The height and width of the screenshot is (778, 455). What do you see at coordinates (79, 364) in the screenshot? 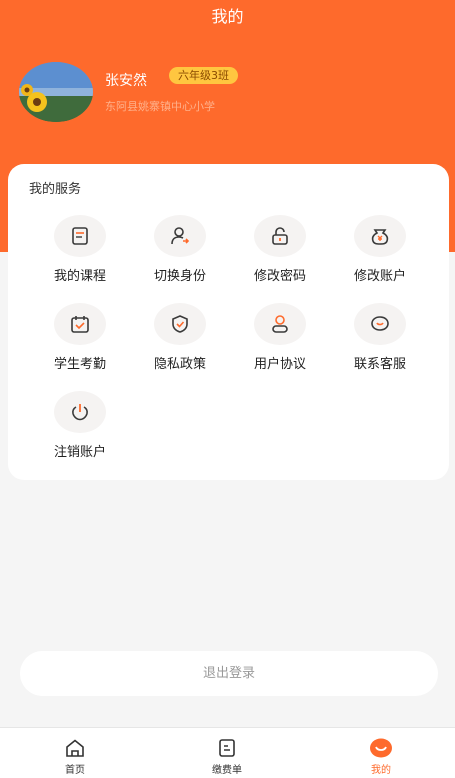
I see `service-label: 学生考勤` at bounding box center [79, 364].